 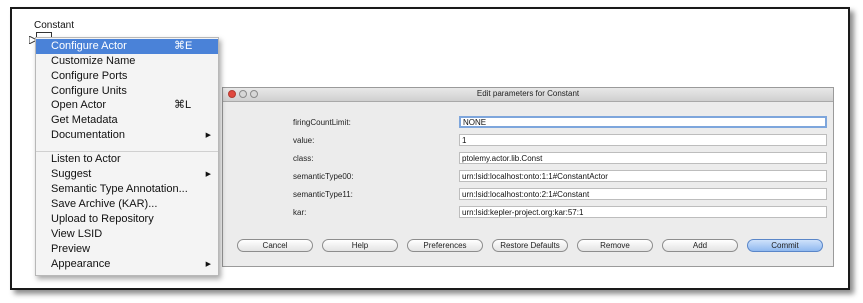 What do you see at coordinates (322, 122) in the screenshot?
I see `param-label: firingCountLimit:` at bounding box center [322, 122].